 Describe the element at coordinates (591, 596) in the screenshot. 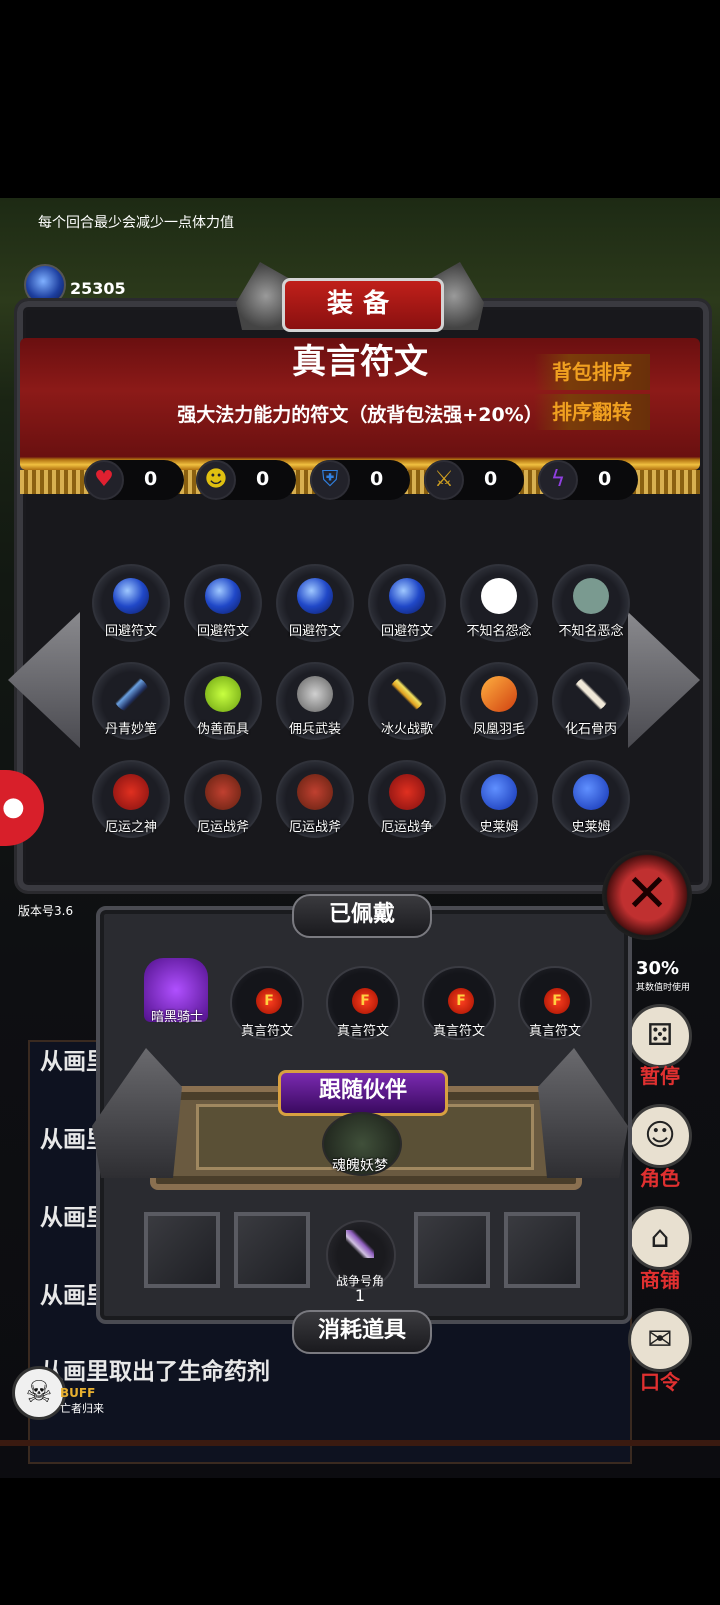

I see `ghost2-icon` at that location.